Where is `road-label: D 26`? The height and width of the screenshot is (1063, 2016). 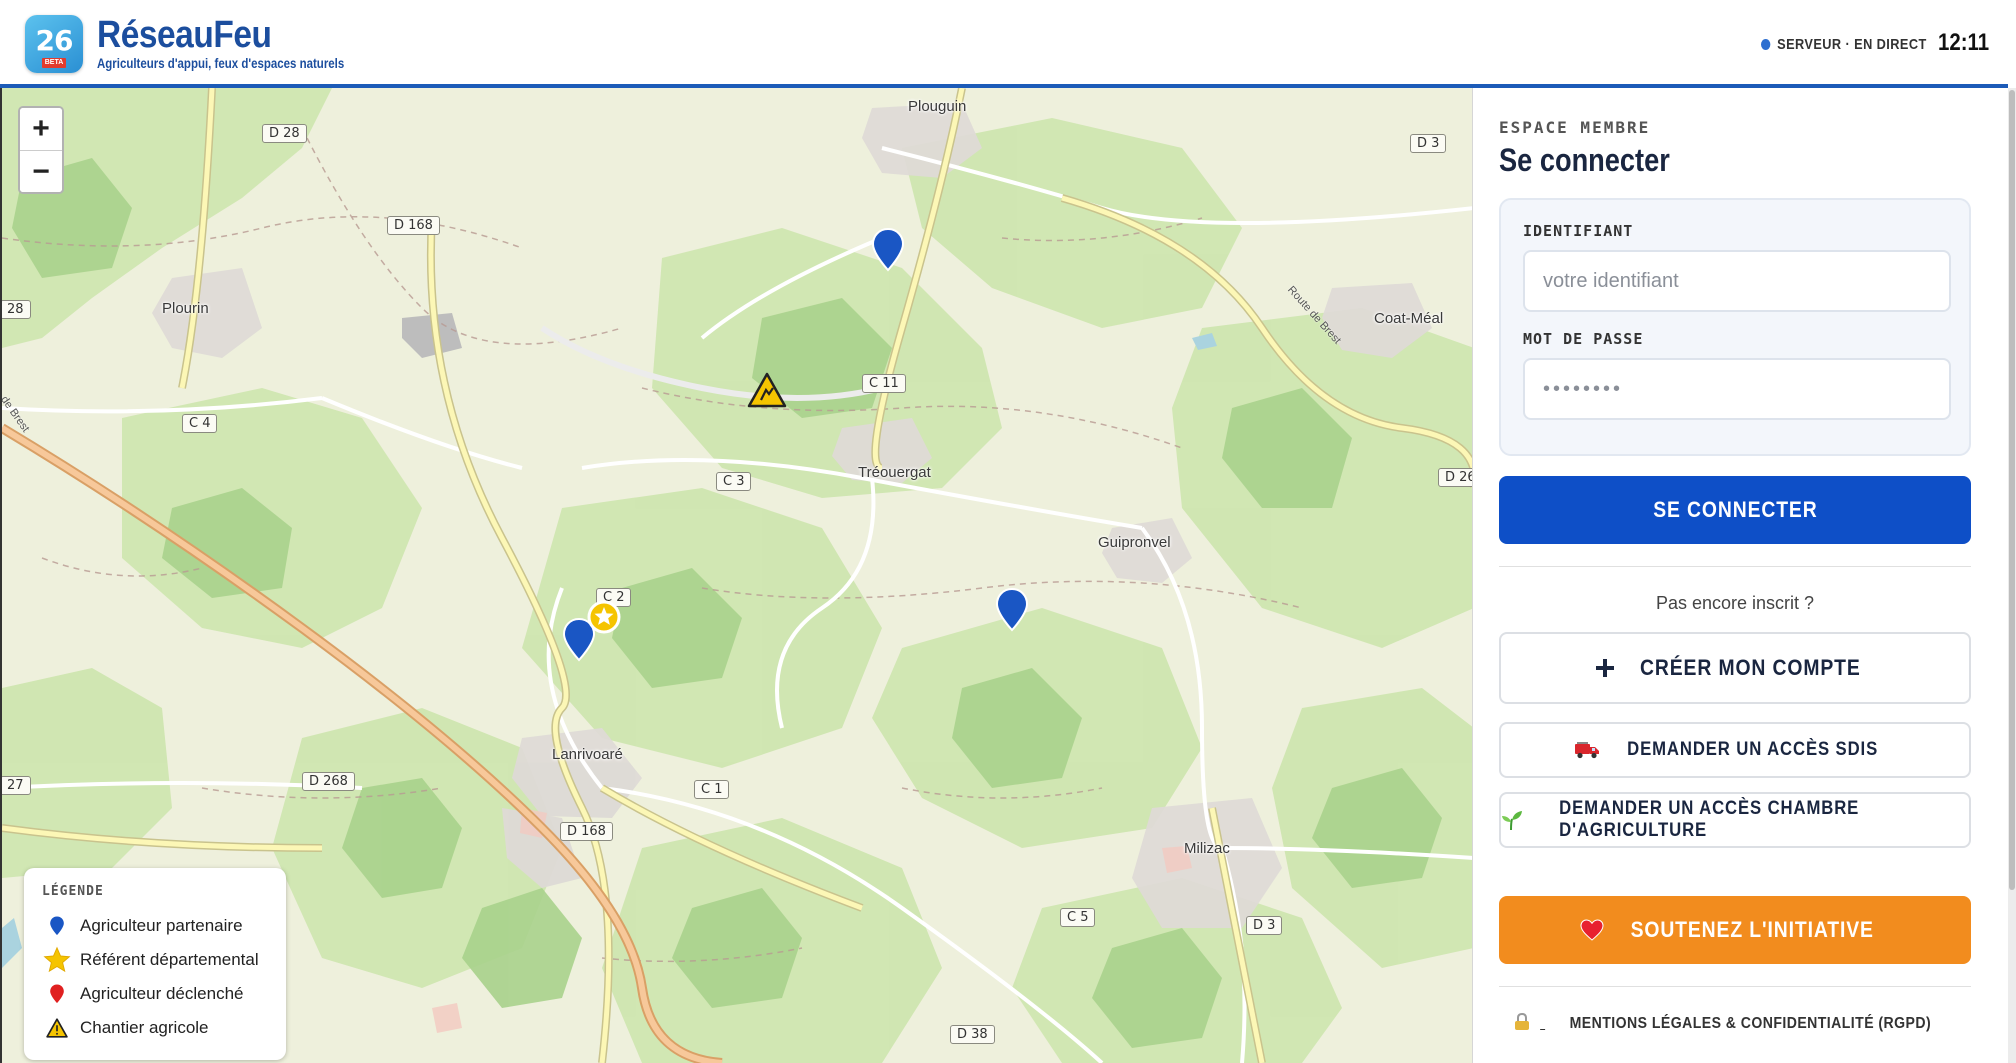
road-label: D 26 is located at coordinates (1455, 477).